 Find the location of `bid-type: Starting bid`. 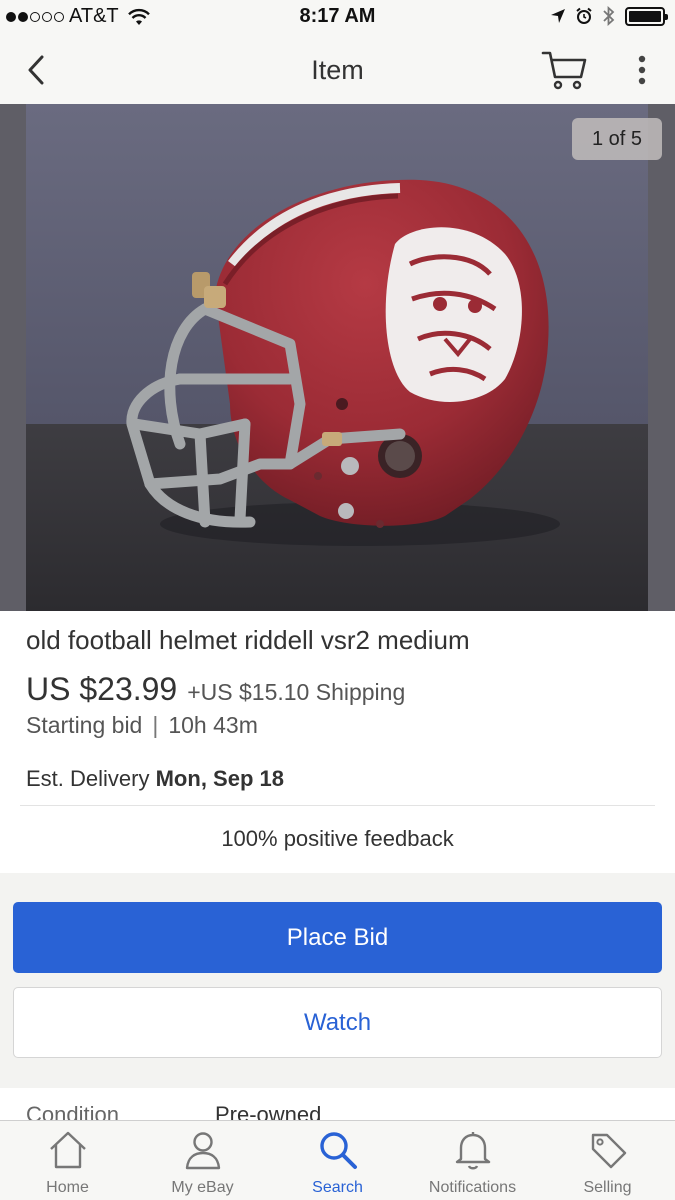

bid-type: Starting bid is located at coordinates (84, 725).